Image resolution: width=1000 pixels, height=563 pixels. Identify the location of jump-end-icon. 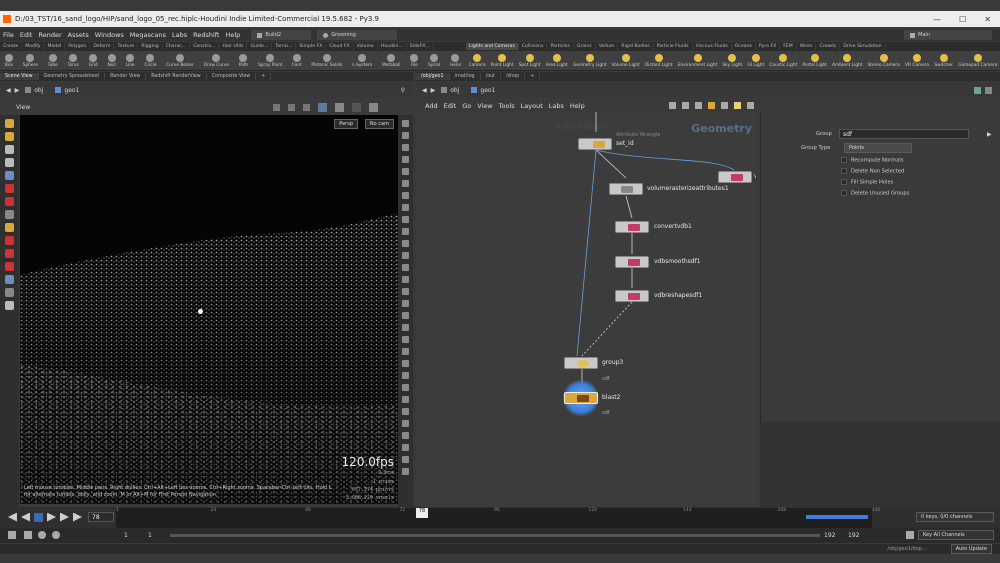
(77, 517).